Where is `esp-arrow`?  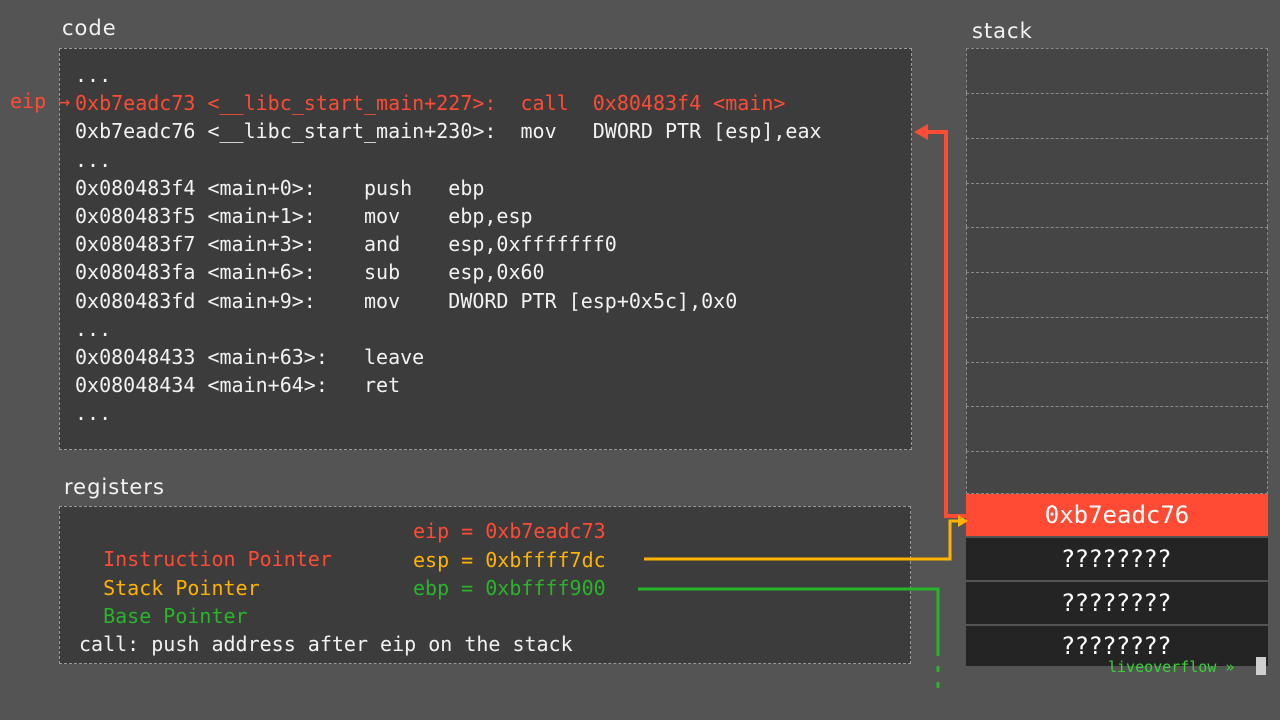 esp-arrow is located at coordinates (803, 540).